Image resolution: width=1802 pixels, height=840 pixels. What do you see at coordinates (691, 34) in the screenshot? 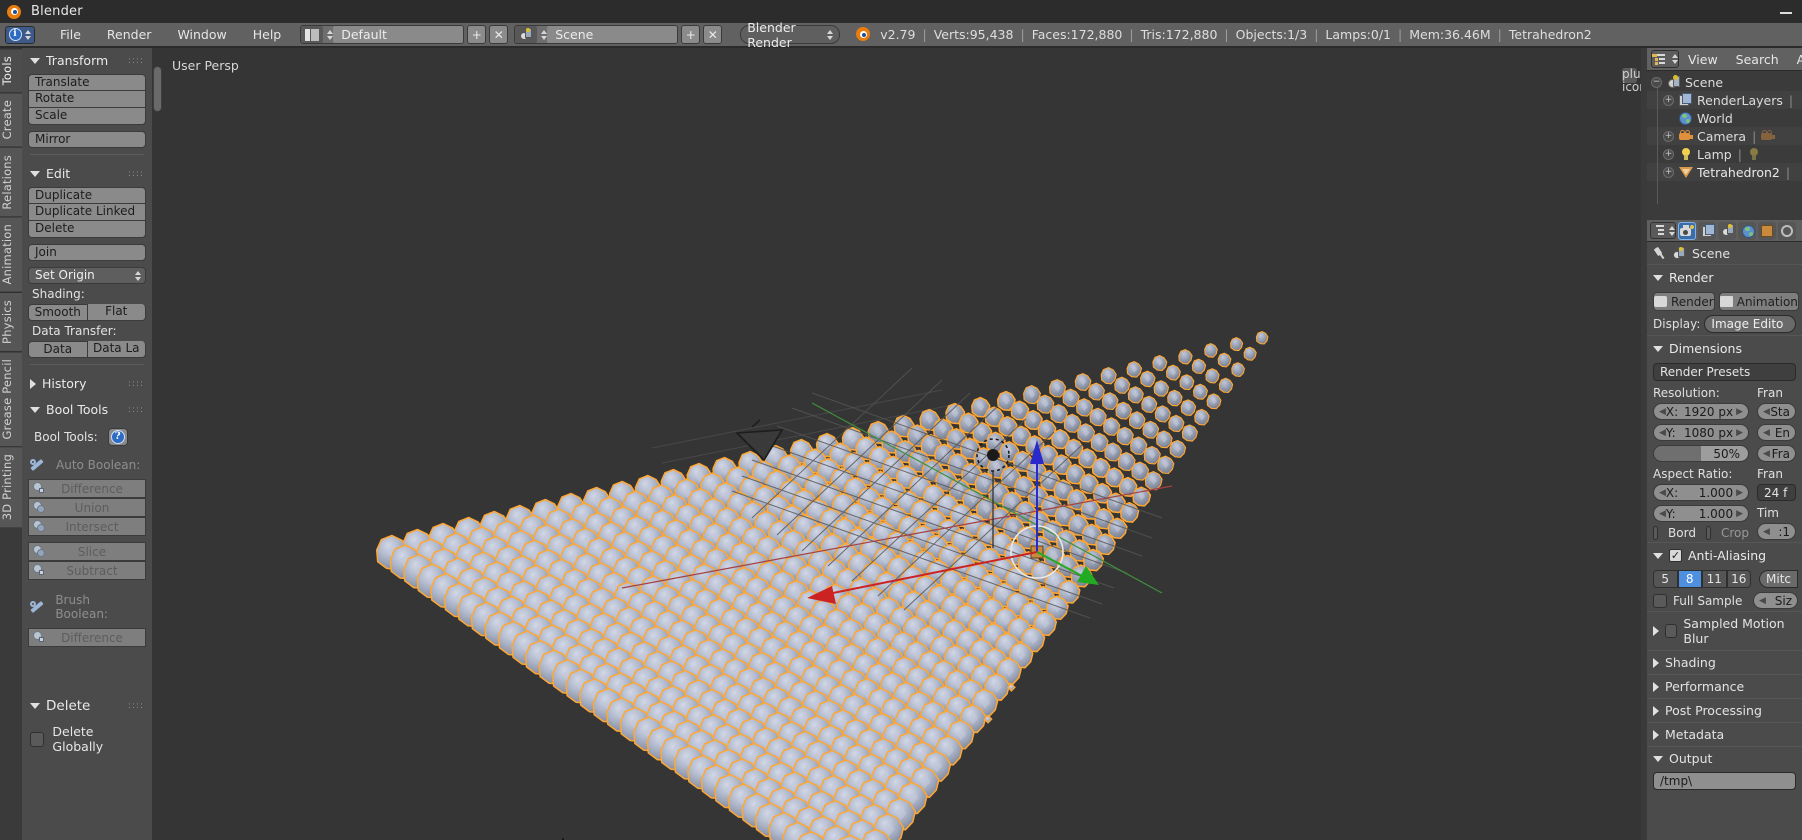
I see `new-scene-button: +` at bounding box center [691, 34].